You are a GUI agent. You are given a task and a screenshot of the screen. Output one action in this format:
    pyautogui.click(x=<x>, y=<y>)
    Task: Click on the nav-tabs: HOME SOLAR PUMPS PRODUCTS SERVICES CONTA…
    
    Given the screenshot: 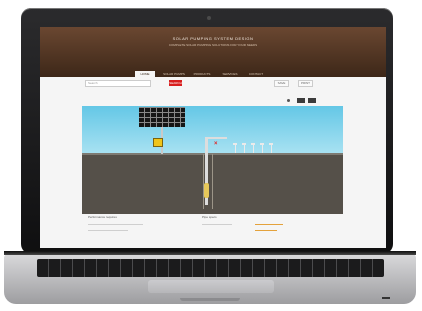 What is the action you would take?
    pyautogui.click(x=213, y=74)
    